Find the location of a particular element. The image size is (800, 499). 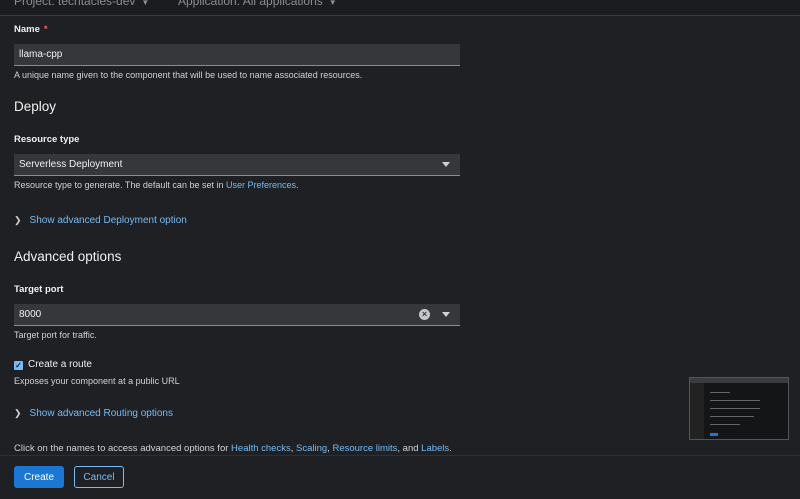

cancel-button: Cancel is located at coordinates (99, 477).